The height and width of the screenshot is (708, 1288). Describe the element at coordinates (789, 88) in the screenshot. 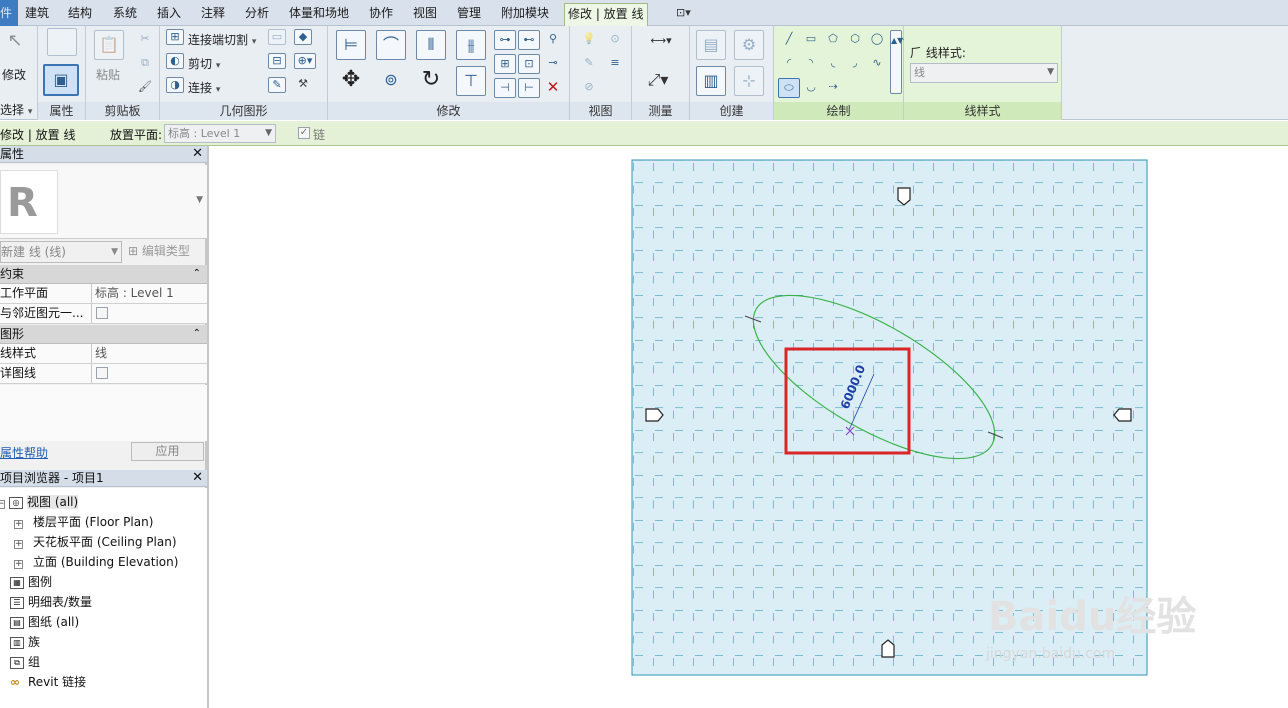

I see `ellipse-tool-icon: ⬭` at that location.